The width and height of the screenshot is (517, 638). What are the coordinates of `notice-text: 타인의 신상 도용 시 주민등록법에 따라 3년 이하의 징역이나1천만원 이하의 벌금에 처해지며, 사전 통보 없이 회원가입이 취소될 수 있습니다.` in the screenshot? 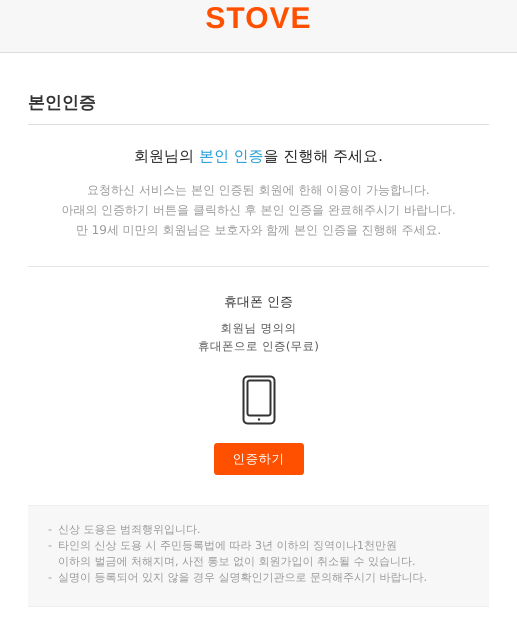 It's located at (237, 554).